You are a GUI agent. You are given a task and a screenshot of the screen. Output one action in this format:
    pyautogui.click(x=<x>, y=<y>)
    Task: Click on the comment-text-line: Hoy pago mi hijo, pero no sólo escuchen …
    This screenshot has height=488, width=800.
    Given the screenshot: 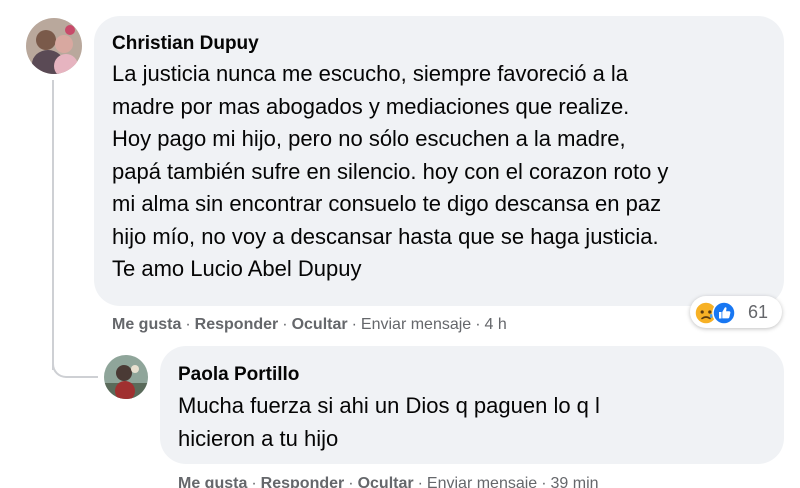 What is the action you would take?
    pyautogui.click(x=369, y=138)
    